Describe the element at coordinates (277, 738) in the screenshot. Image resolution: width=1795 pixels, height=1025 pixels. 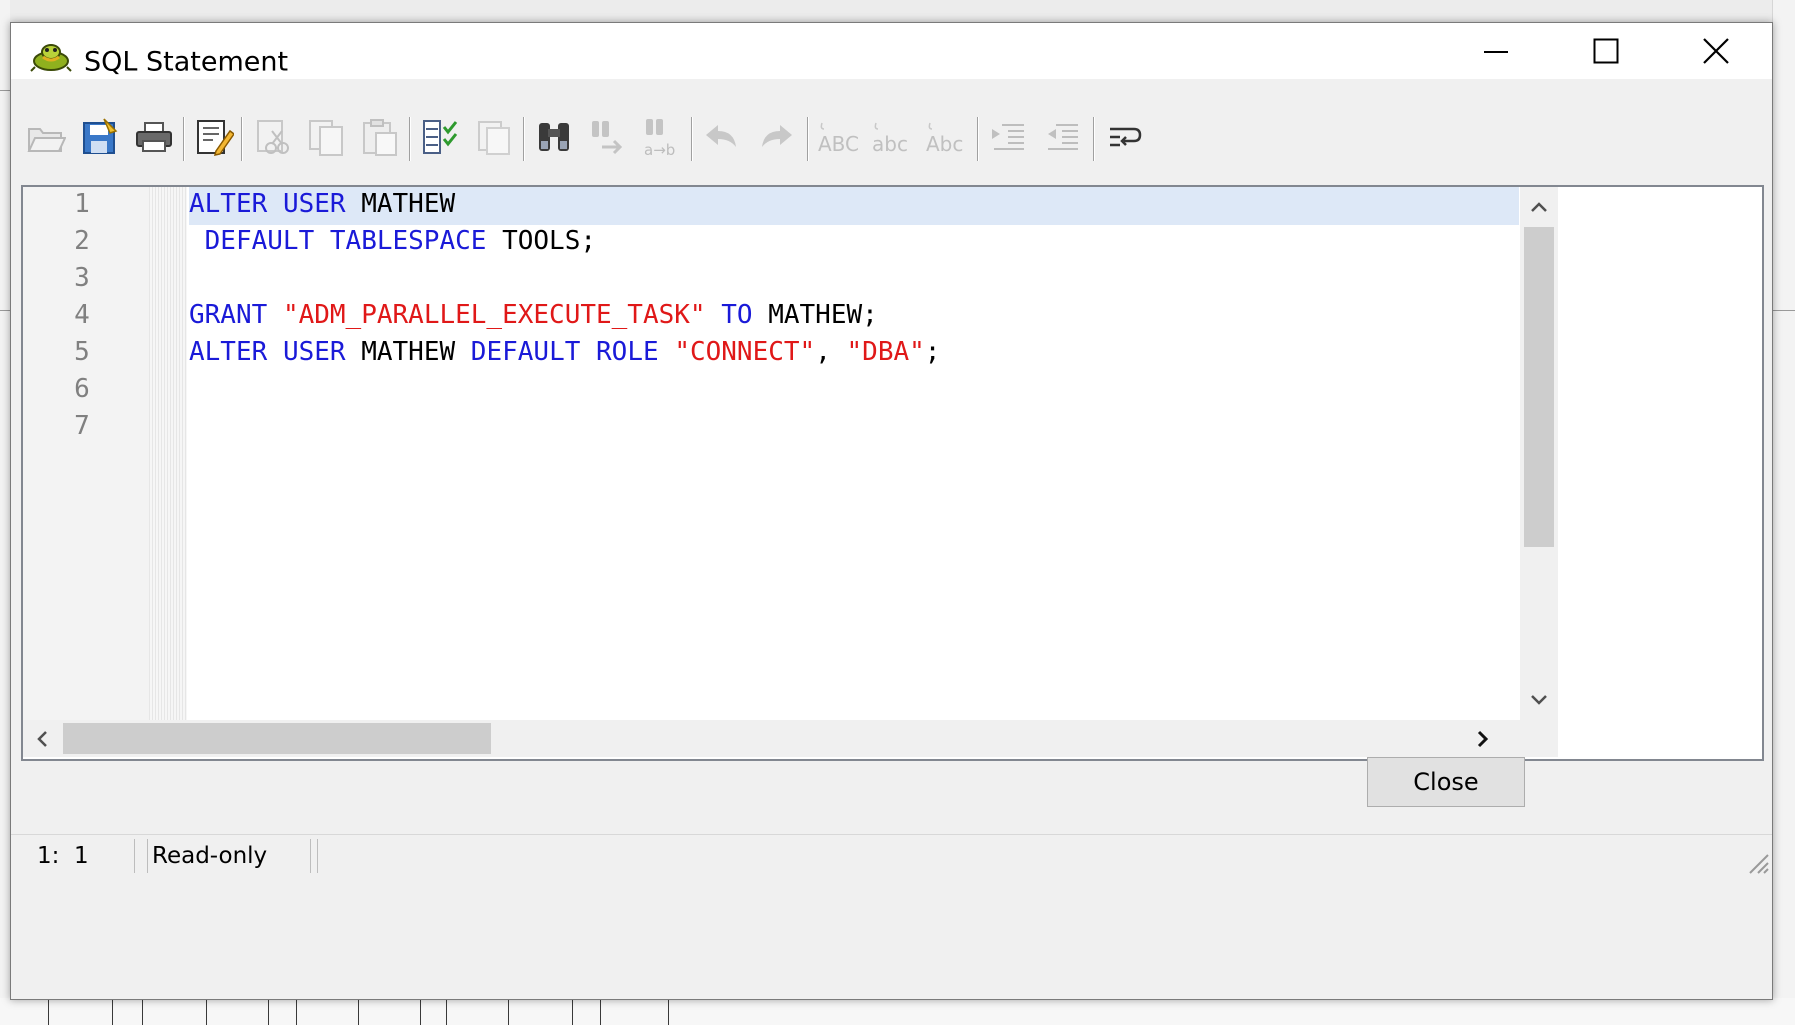
I see `horizontal-scroll-thumb` at that location.